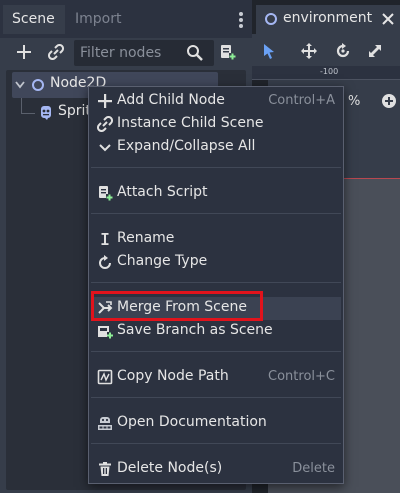 The height and width of the screenshot is (493, 400). I want to click on dock-tab-bar: Scene Import, so click(126, 19).